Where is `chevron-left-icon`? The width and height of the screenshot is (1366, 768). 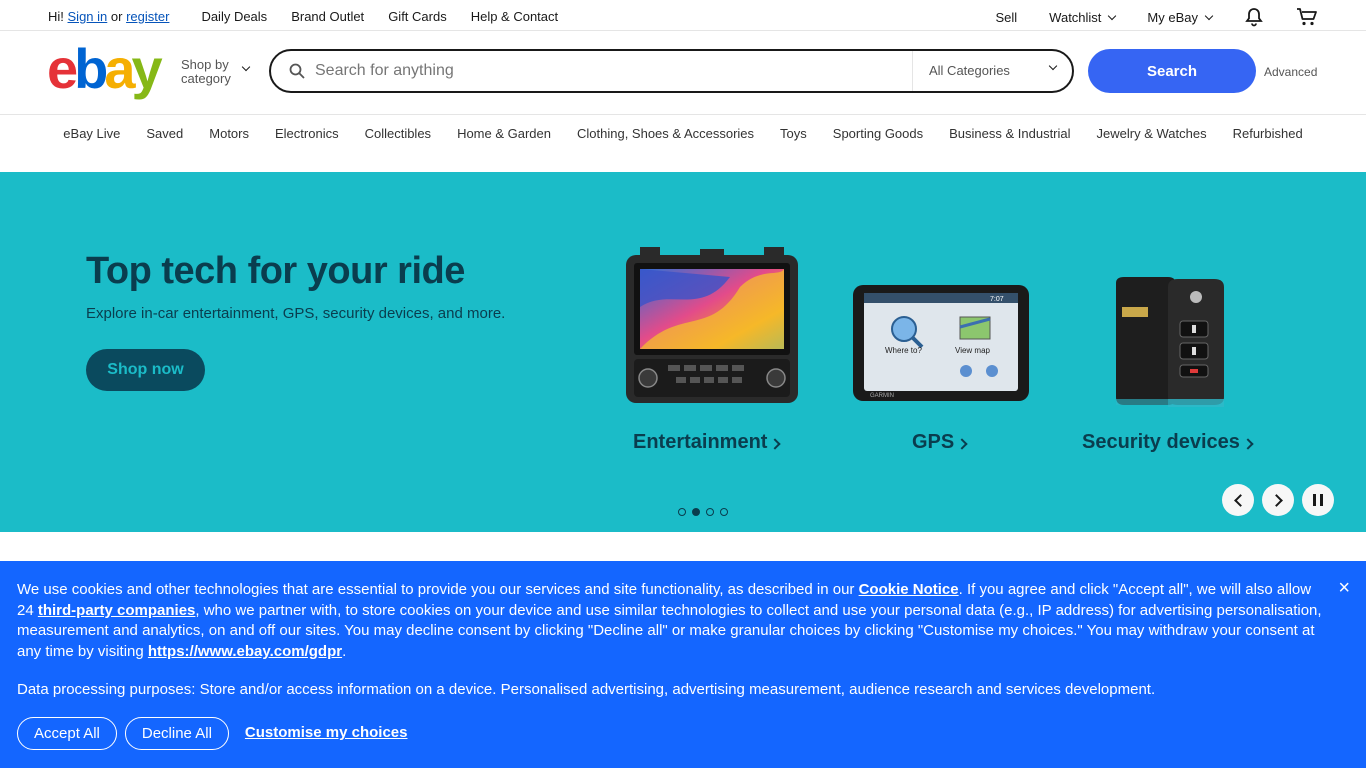
chevron-left-icon is located at coordinates (1240, 500).